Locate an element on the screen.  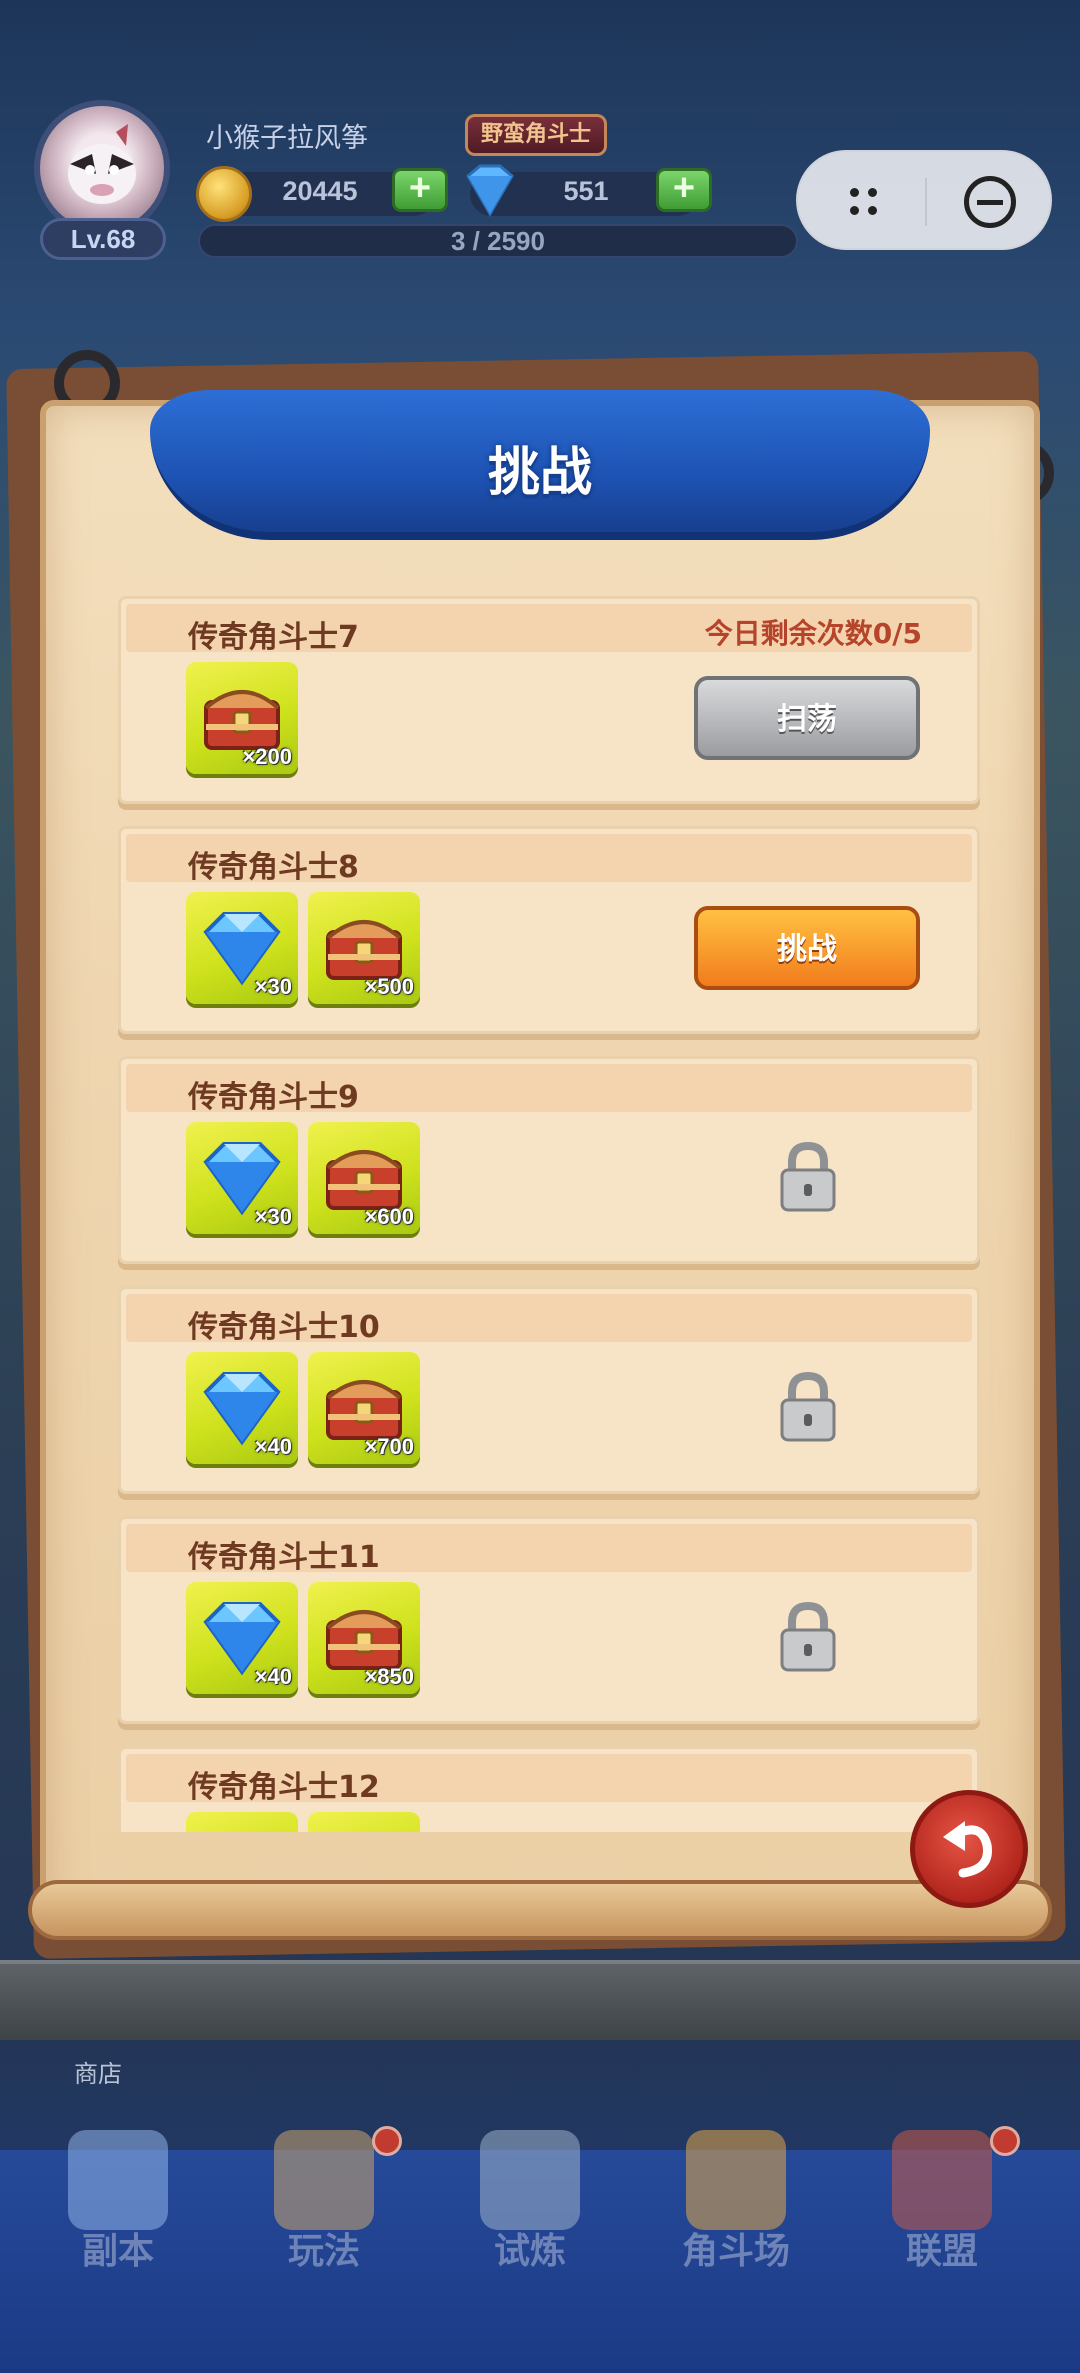
return-arrow-icon is located at coordinates (967, 1849).